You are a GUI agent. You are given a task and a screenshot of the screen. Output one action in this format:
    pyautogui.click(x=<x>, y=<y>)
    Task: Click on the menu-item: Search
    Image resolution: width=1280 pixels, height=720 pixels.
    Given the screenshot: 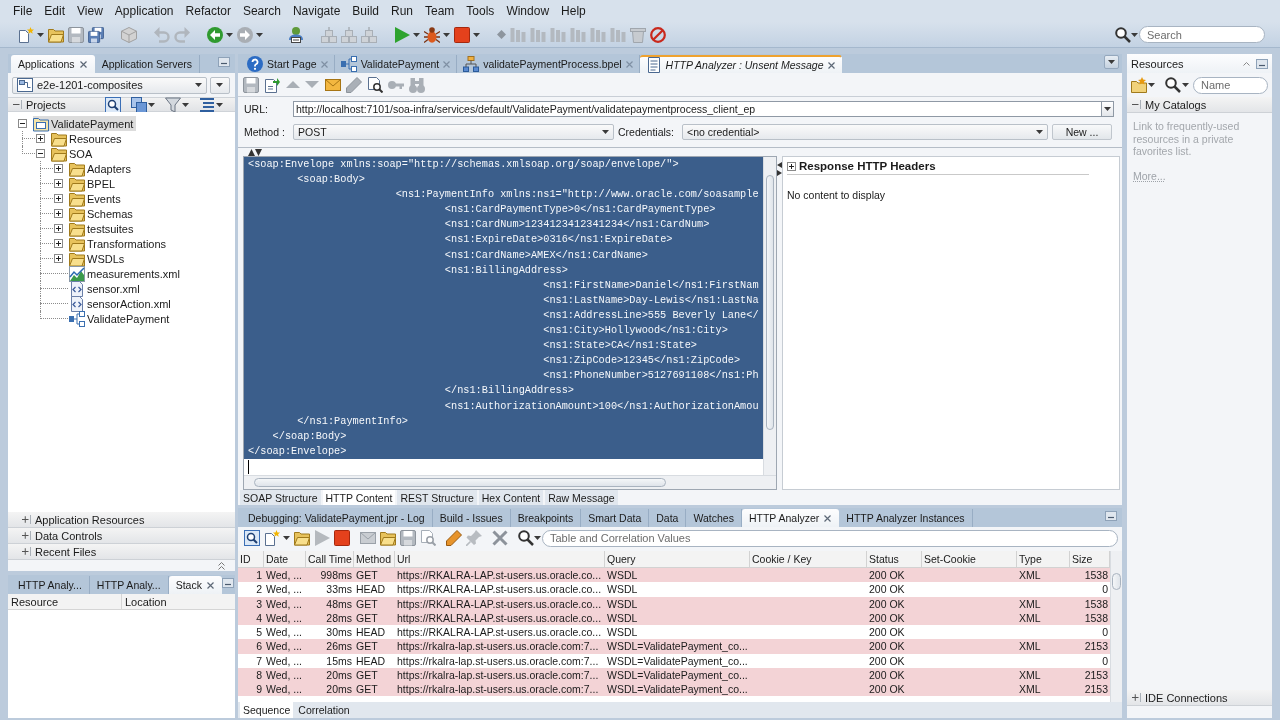 What is the action you would take?
    pyautogui.click(x=261, y=11)
    